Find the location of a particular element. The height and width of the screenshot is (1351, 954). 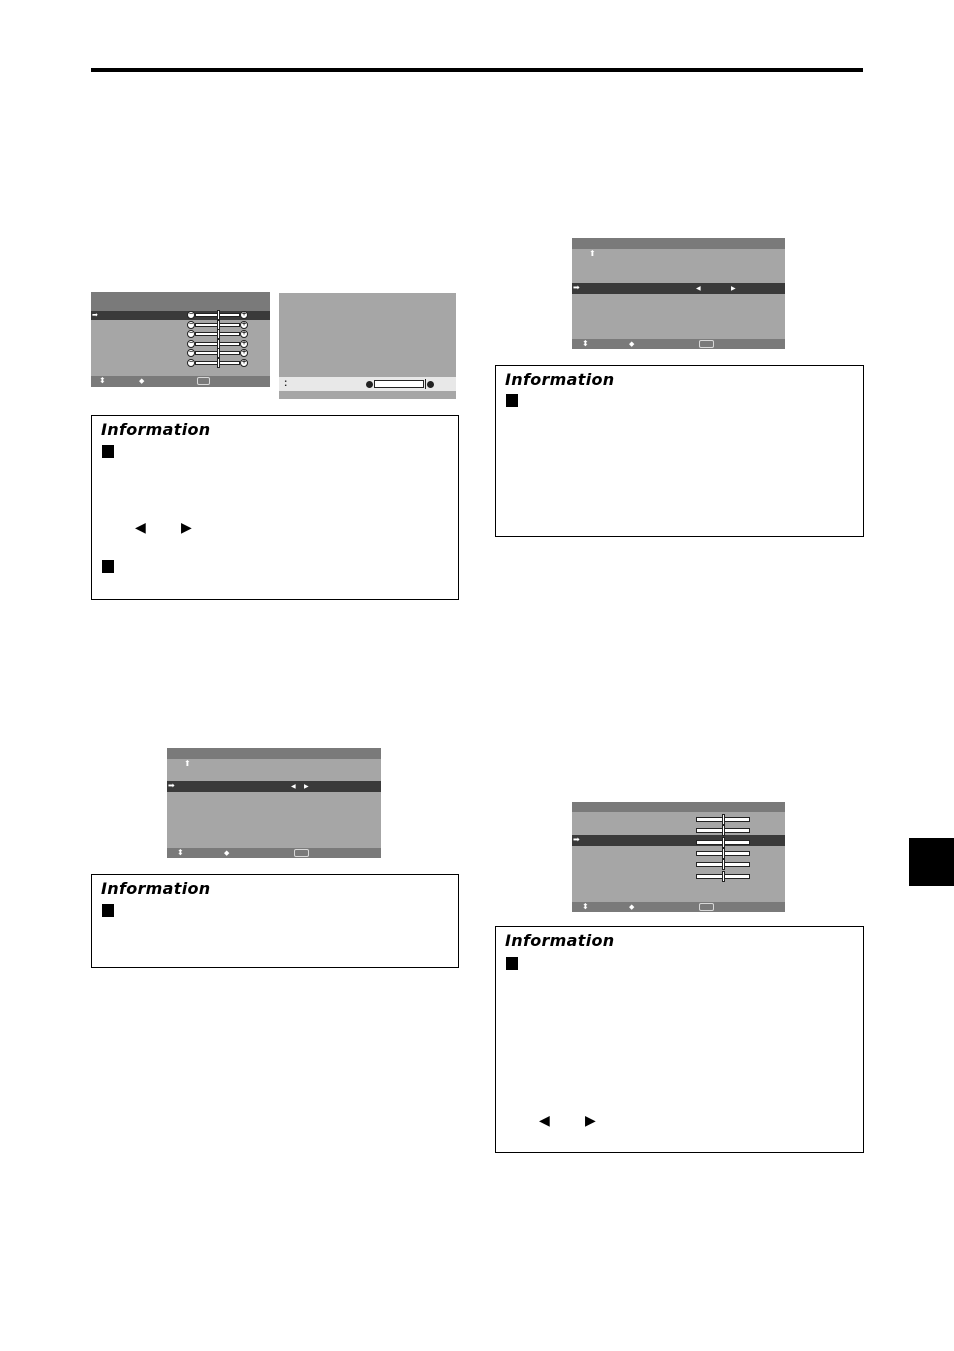

information-box-1: Information ◀ ▶ is located at coordinates (275, 507).